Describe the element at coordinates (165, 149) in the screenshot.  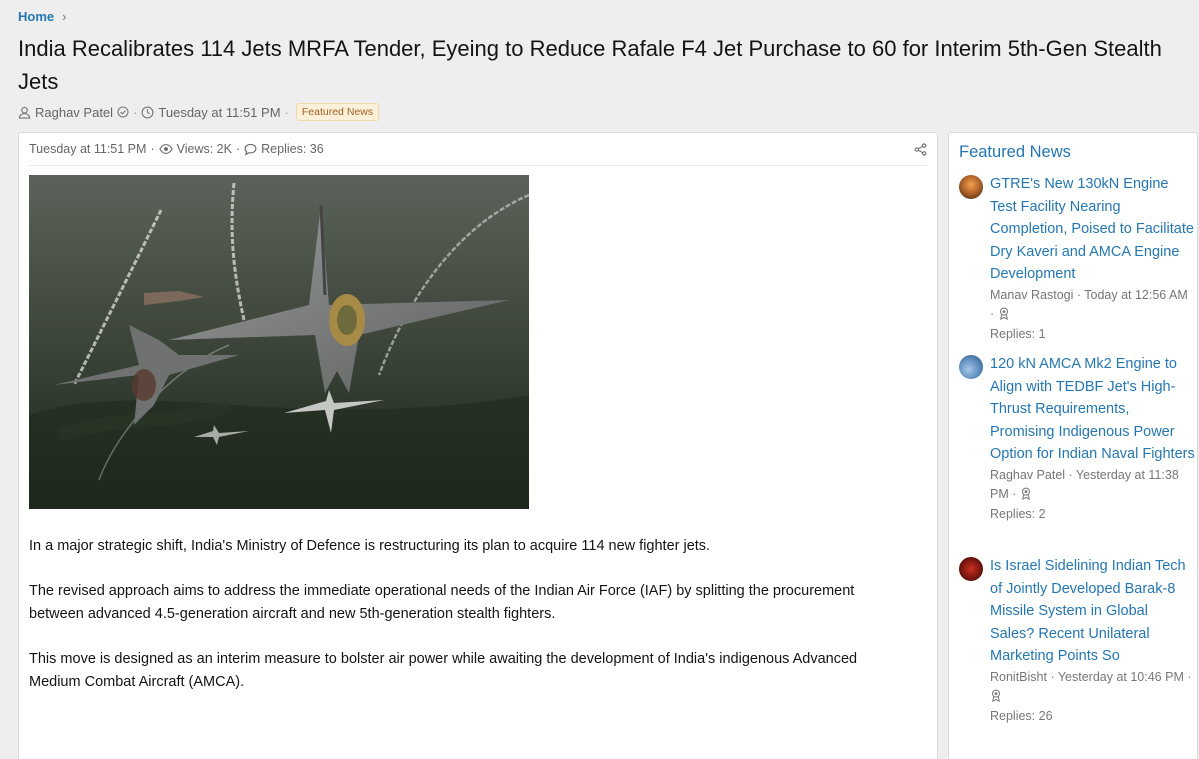
I see `eye-icon` at that location.